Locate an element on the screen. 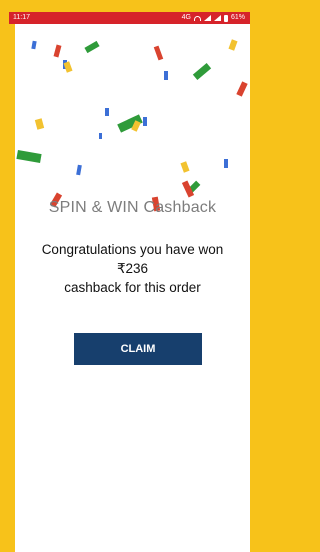 The height and width of the screenshot is (552, 320). congrats-message: Congratulations you have won is located at coordinates (132, 249).